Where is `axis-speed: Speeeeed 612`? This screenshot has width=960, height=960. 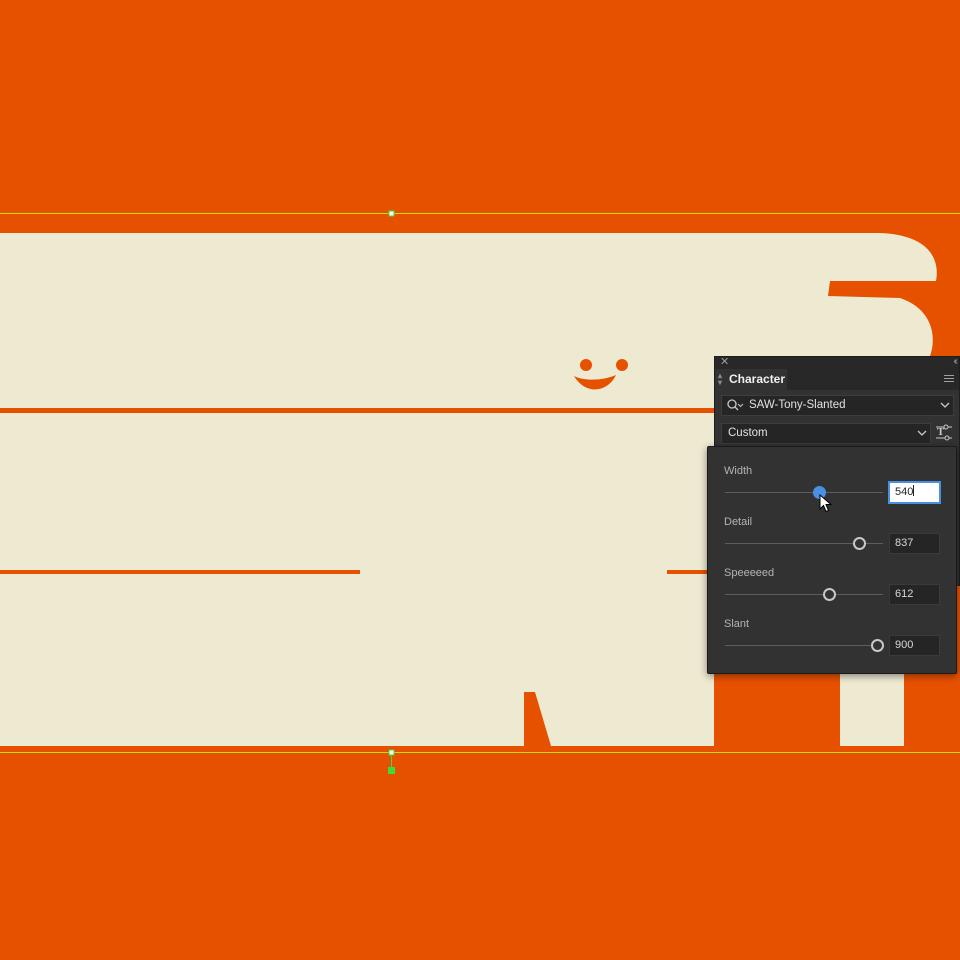
axis-speed: Speeeeed 612 is located at coordinates (832, 592).